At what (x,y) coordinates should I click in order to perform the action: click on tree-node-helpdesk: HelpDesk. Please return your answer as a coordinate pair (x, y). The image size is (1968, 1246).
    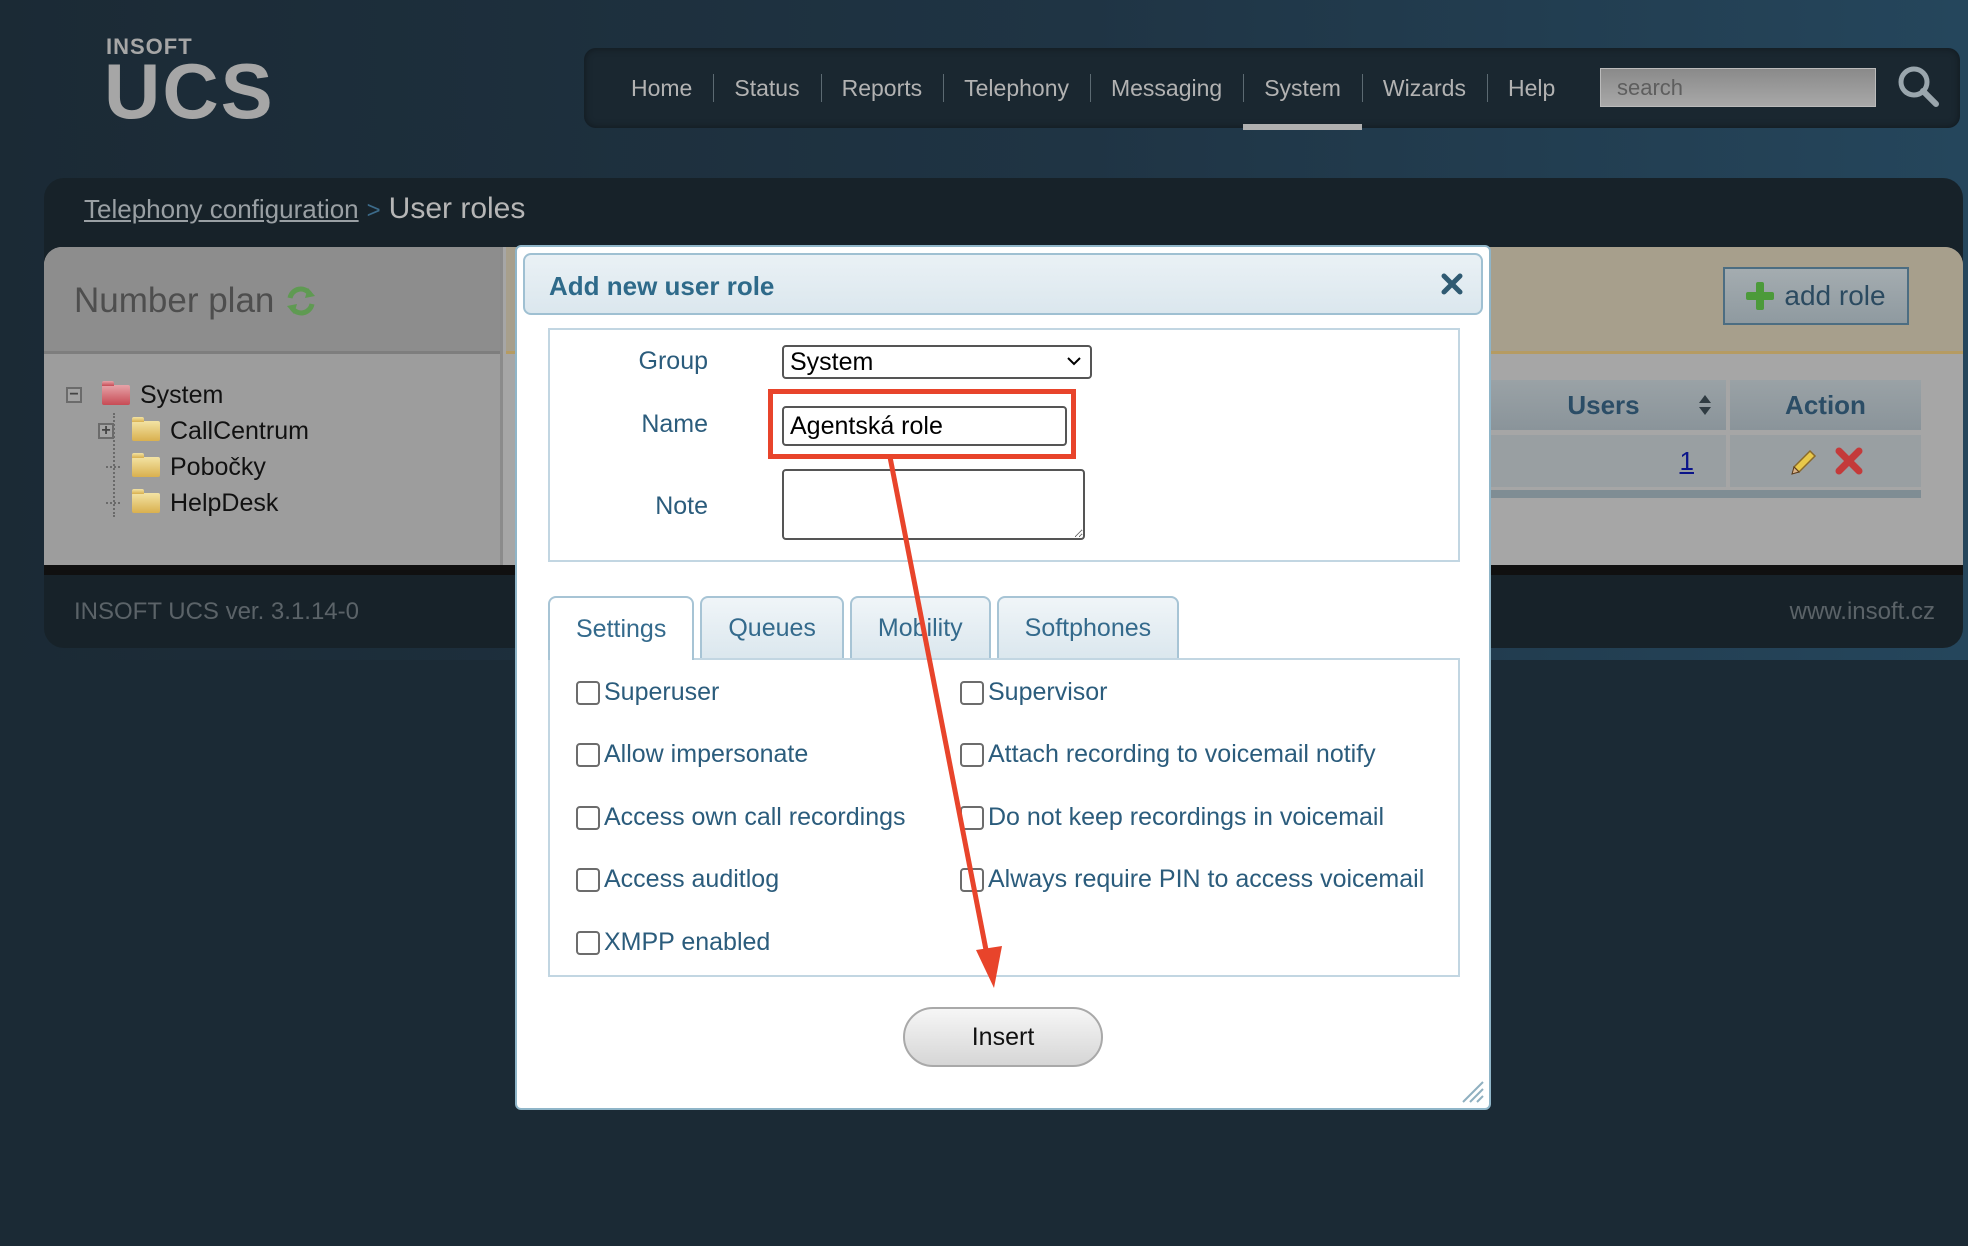
    Looking at the image, I should click on (187, 503).